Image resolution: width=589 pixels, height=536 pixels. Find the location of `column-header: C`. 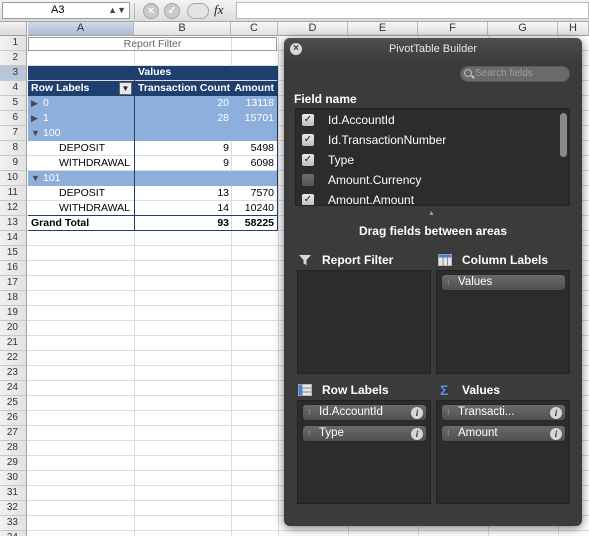

column-header: C is located at coordinates (254, 29).